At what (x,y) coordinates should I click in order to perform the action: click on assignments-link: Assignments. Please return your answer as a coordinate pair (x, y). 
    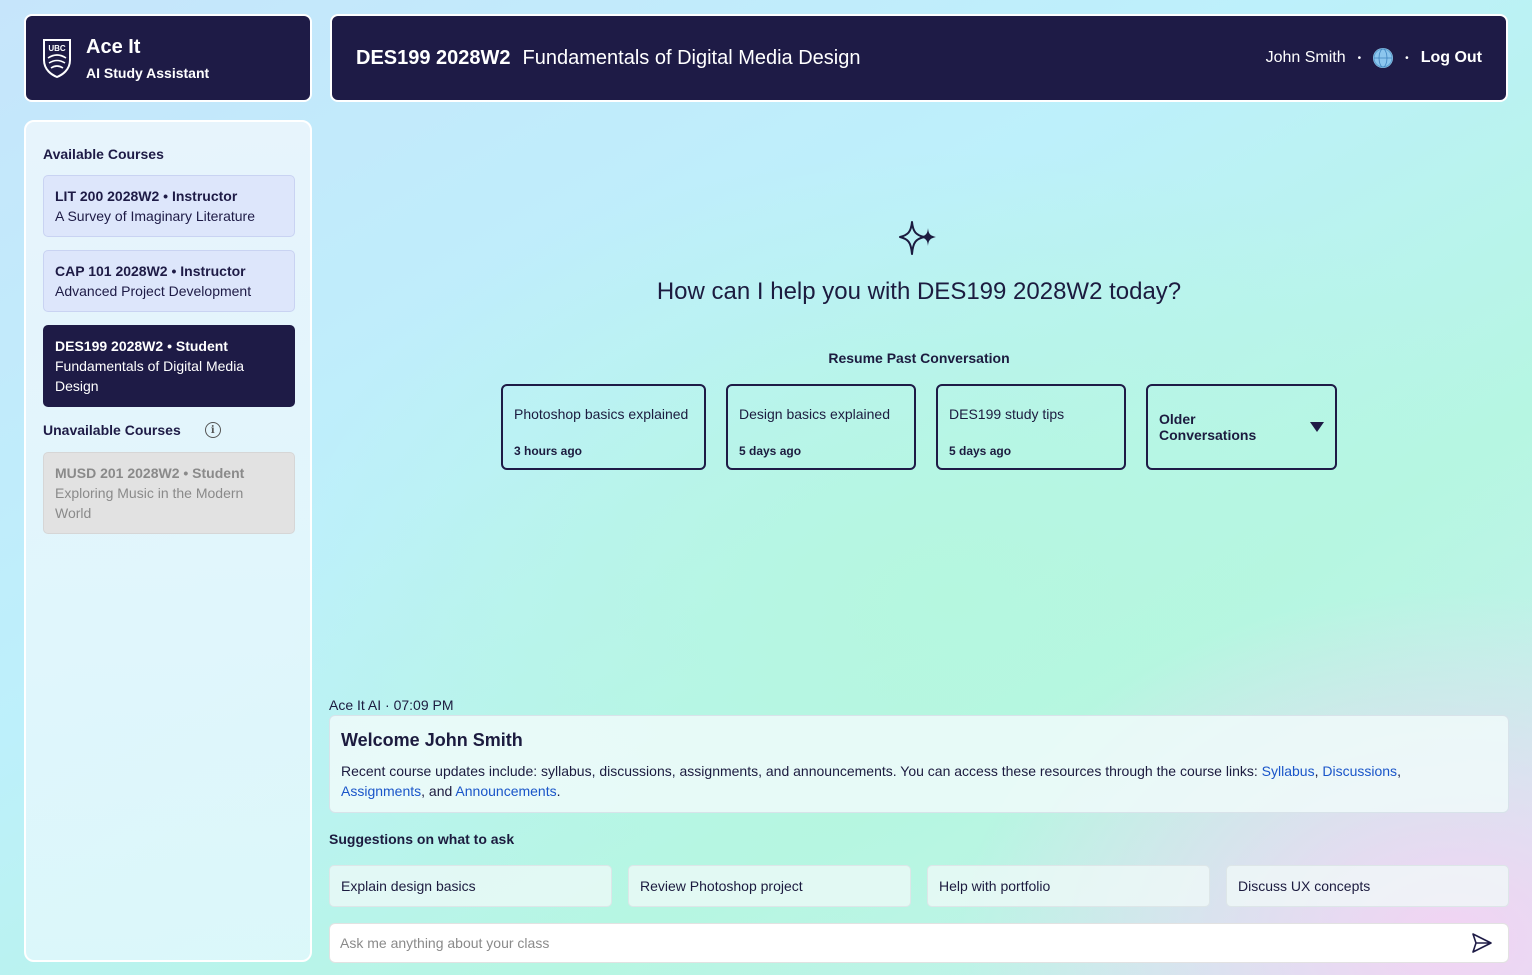
    Looking at the image, I should click on (381, 791).